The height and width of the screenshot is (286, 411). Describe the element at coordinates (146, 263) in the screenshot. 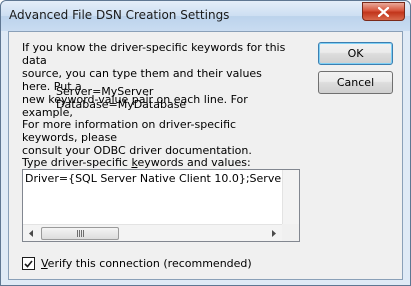

I see `verify-label: Verify this connection (recommended)` at that location.